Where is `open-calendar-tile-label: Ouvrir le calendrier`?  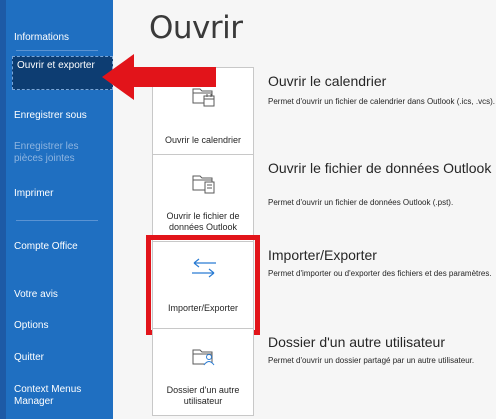
open-calendar-tile-label: Ouvrir le calendrier is located at coordinates (203, 140).